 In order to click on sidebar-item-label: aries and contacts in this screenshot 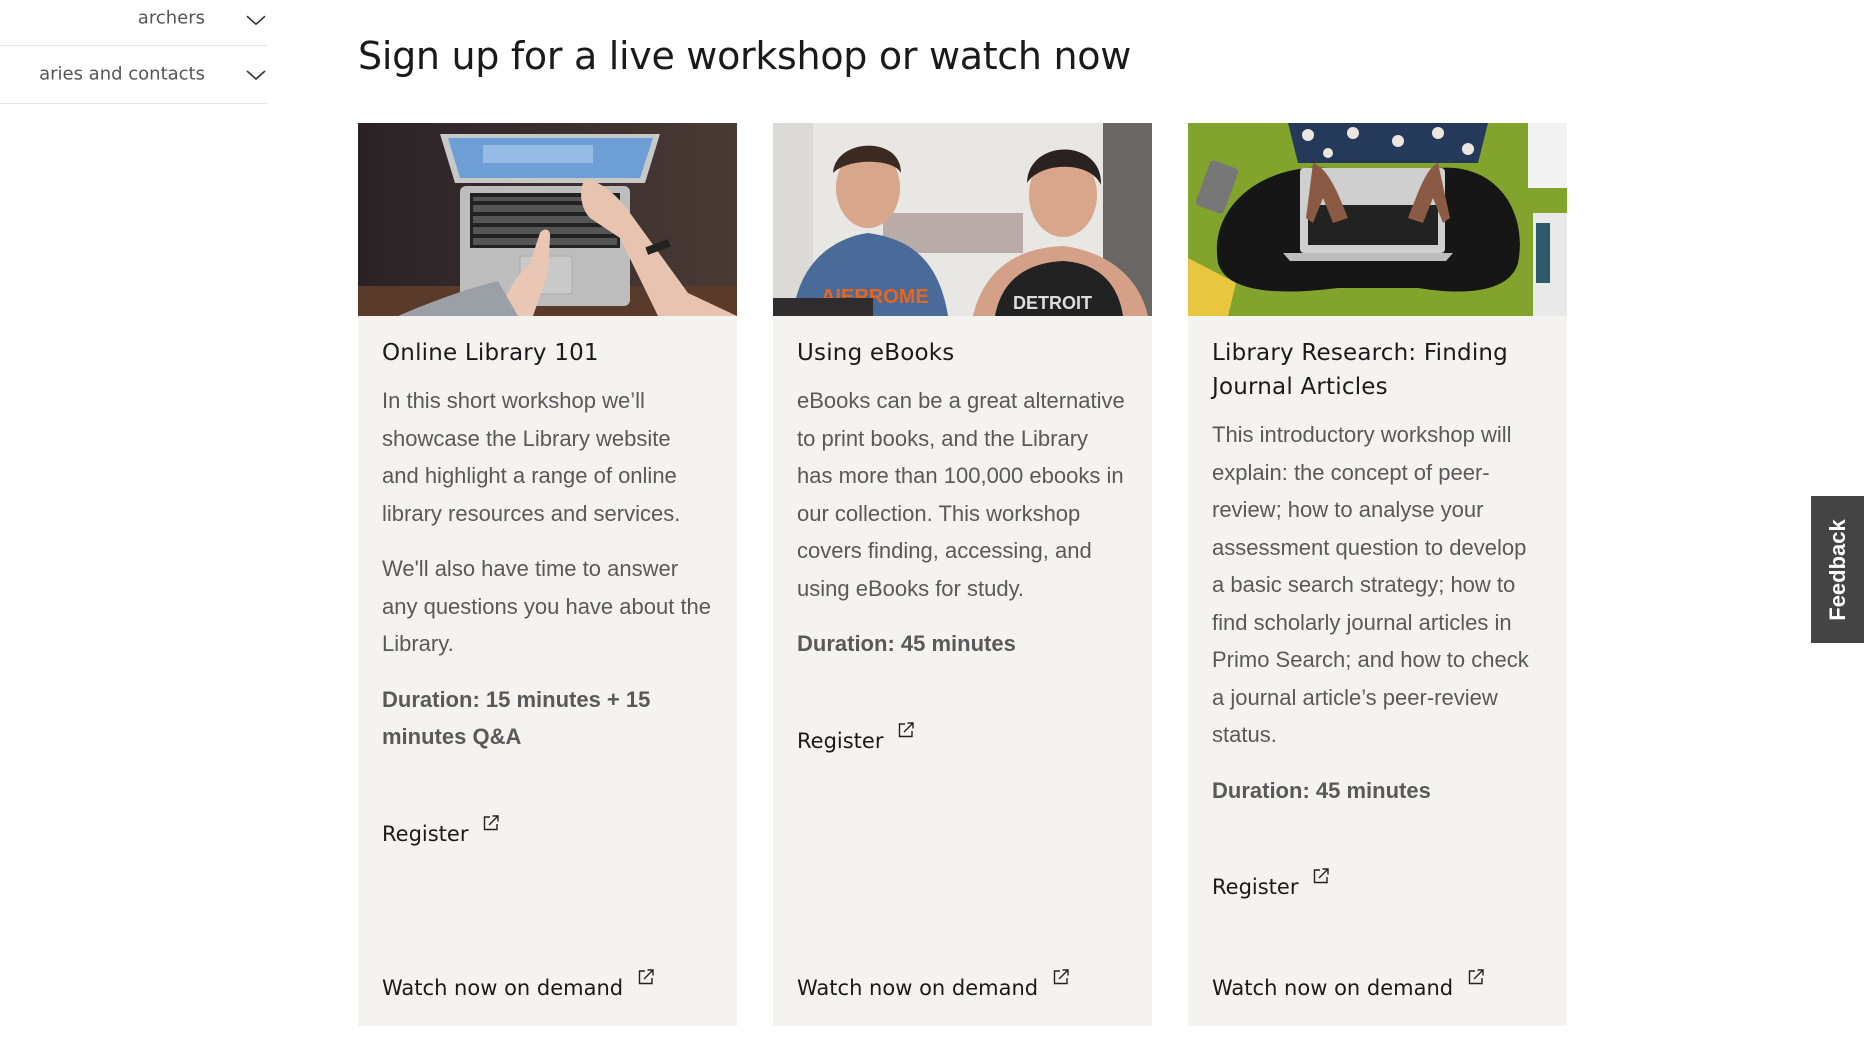, I will do `click(122, 74)`.